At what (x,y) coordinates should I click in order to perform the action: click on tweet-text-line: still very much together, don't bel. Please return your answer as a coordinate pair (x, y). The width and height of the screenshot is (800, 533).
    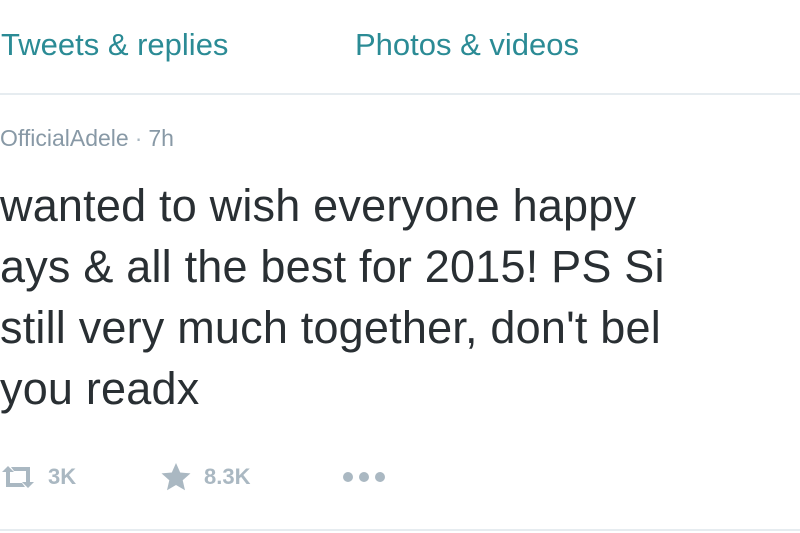
    Looking at the image, I should click on (330, 327).